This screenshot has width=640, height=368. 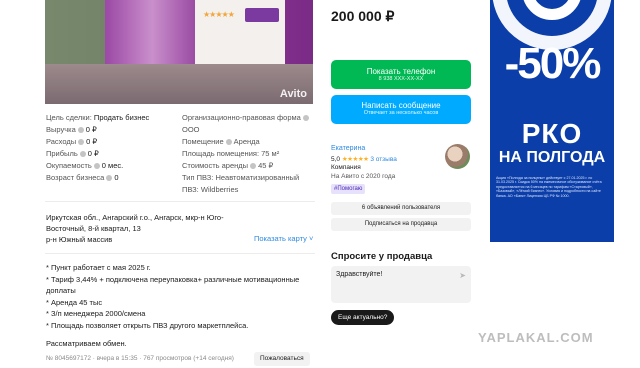 What do you see at coordinates (96, 314) in the screenshot?
I see `description-line: * З/п менеджера 2000/смена` at bounding box center [96, 314].